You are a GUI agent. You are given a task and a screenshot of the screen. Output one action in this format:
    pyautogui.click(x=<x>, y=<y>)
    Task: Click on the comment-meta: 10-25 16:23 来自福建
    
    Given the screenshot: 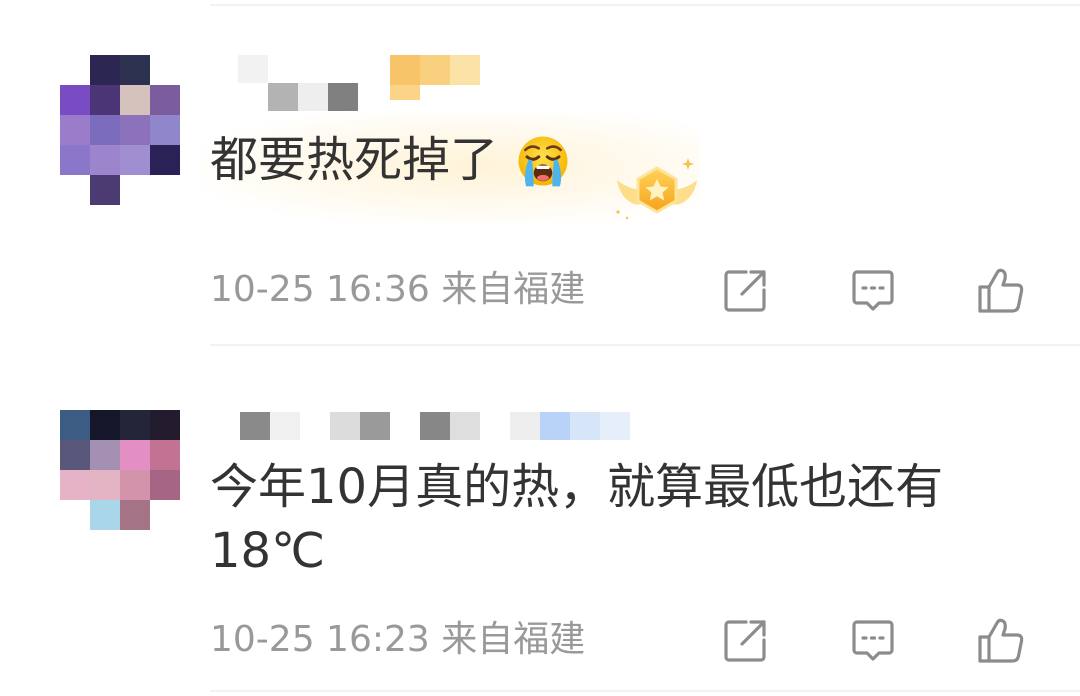 What is the action you would take?
    pyautogui.click(x=397, y=640)
    